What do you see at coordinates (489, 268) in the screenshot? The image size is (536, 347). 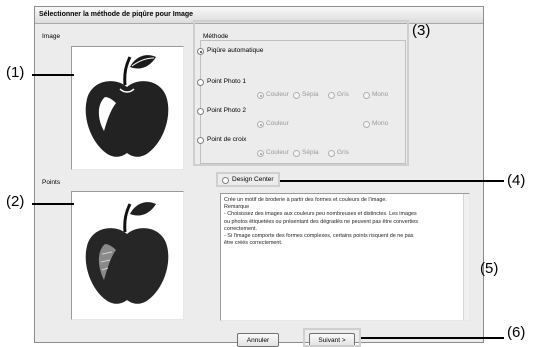 I see `callout-5: (5)` at bounding box center [489, 268].